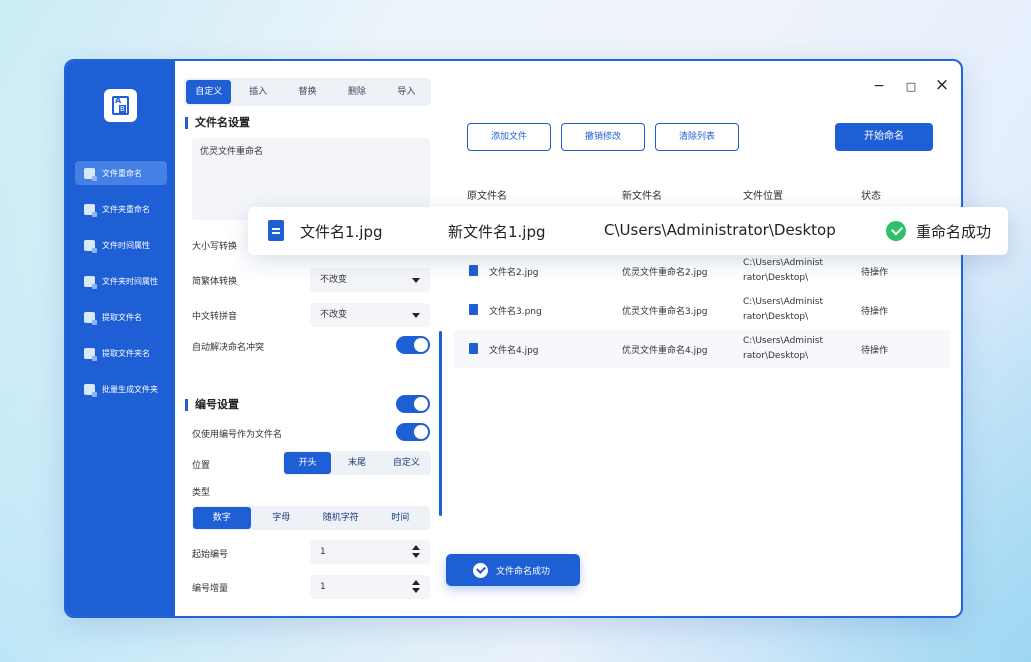 This screenshot has height=662, width=1031. What do you see at coordinates (276, 230) in the screenshot?
I see `document-icon` at bounding box center [276, 230].